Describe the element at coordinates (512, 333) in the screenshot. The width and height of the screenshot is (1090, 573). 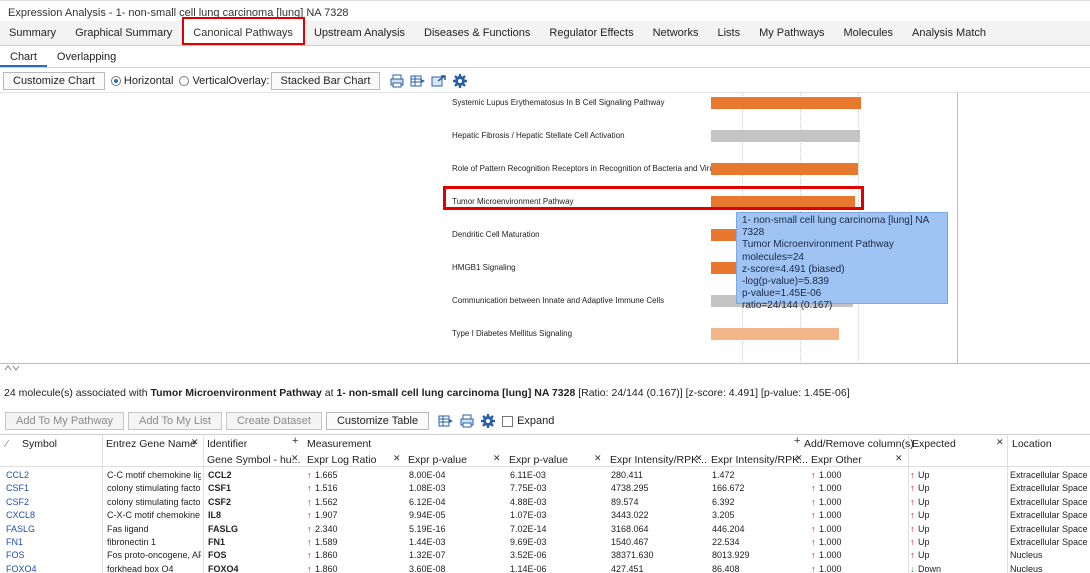
I see `pathway-label: Type I Diabetes Mellitus Signaling` at that location.